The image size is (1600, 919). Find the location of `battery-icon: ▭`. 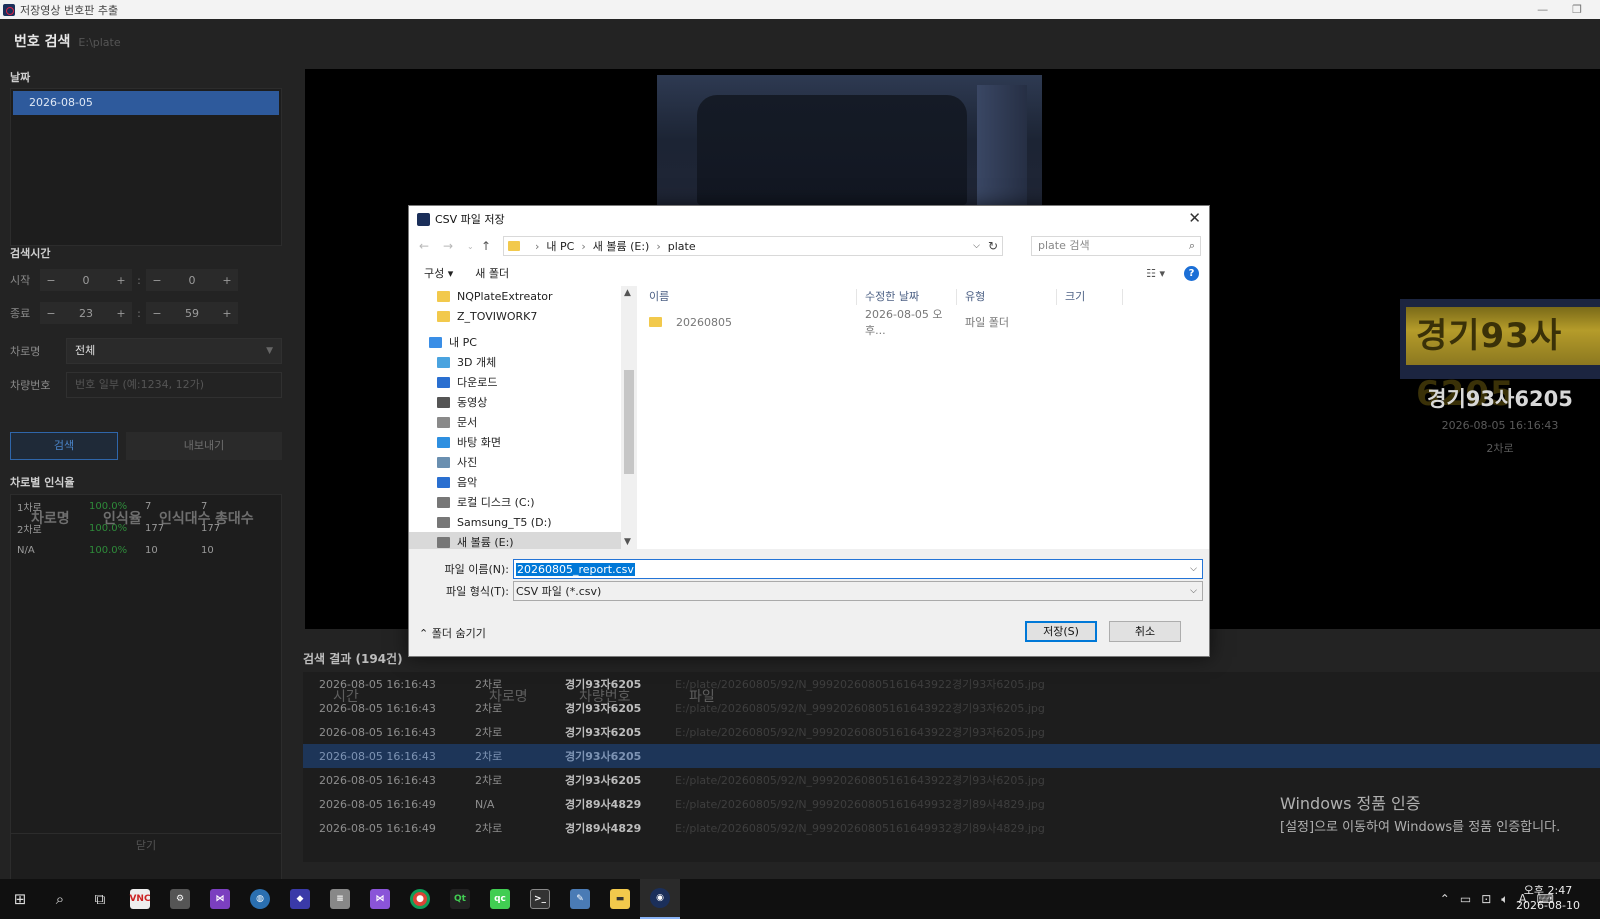

battery-icon: ▭ is located at coordinates (1465, 899).